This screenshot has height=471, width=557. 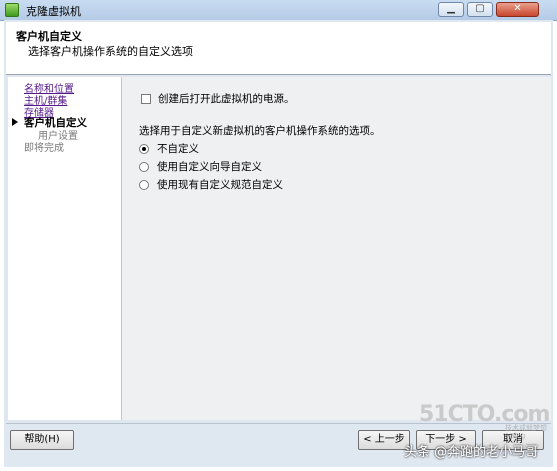 I want to click on option-wizard-customize: 使用自定义向导自定义, so click(x=200, y=166).